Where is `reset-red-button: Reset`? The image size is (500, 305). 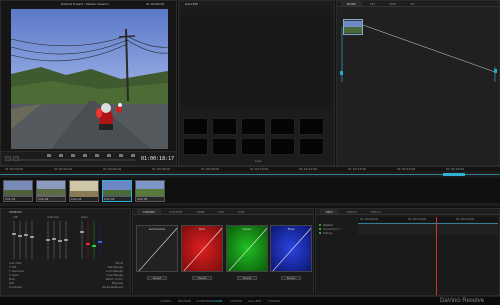
reset-red-button: Reset is located at coordinates (202, 278).